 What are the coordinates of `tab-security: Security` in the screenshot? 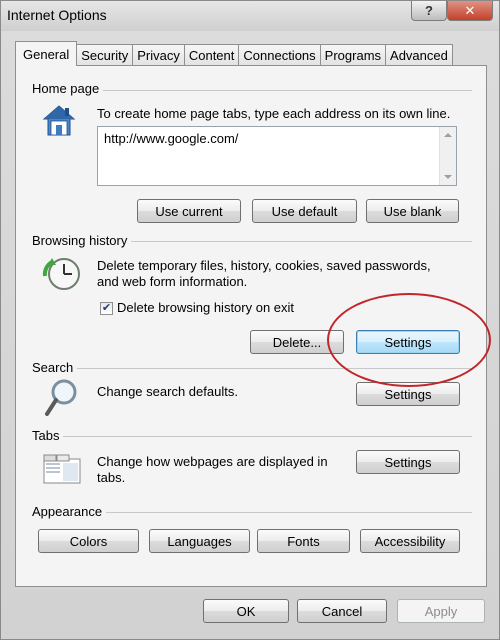 It's located at (105, 55).